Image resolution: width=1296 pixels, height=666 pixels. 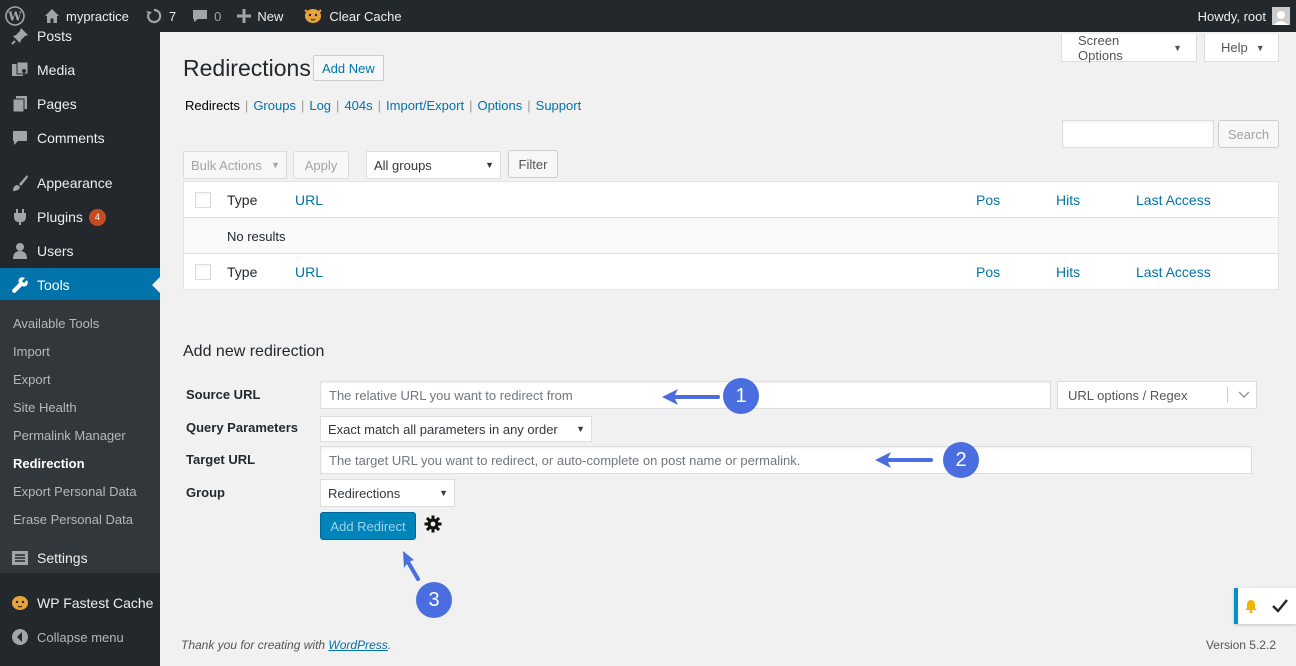 I want to click on subnav-groups: Groups, so click(x=274, y=105).